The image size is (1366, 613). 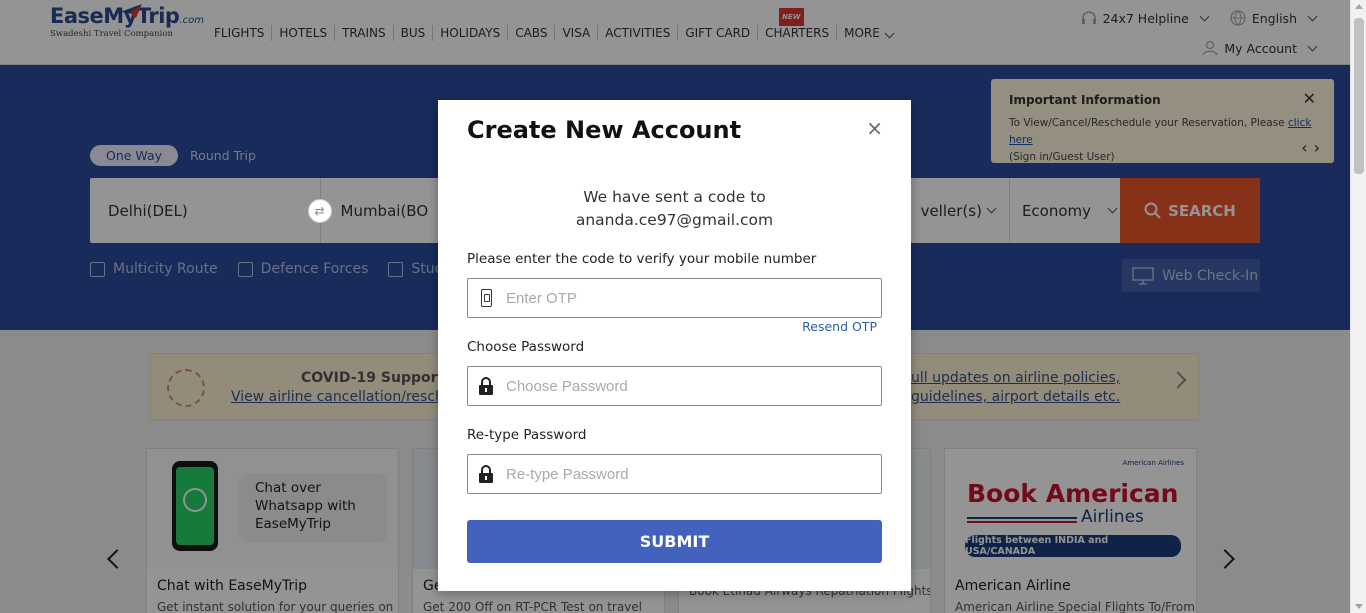 What do you see at coordinates (674, 541) in the screenshot?
I see `submit-button: SUBMIT` at bounding box center [674, 541].